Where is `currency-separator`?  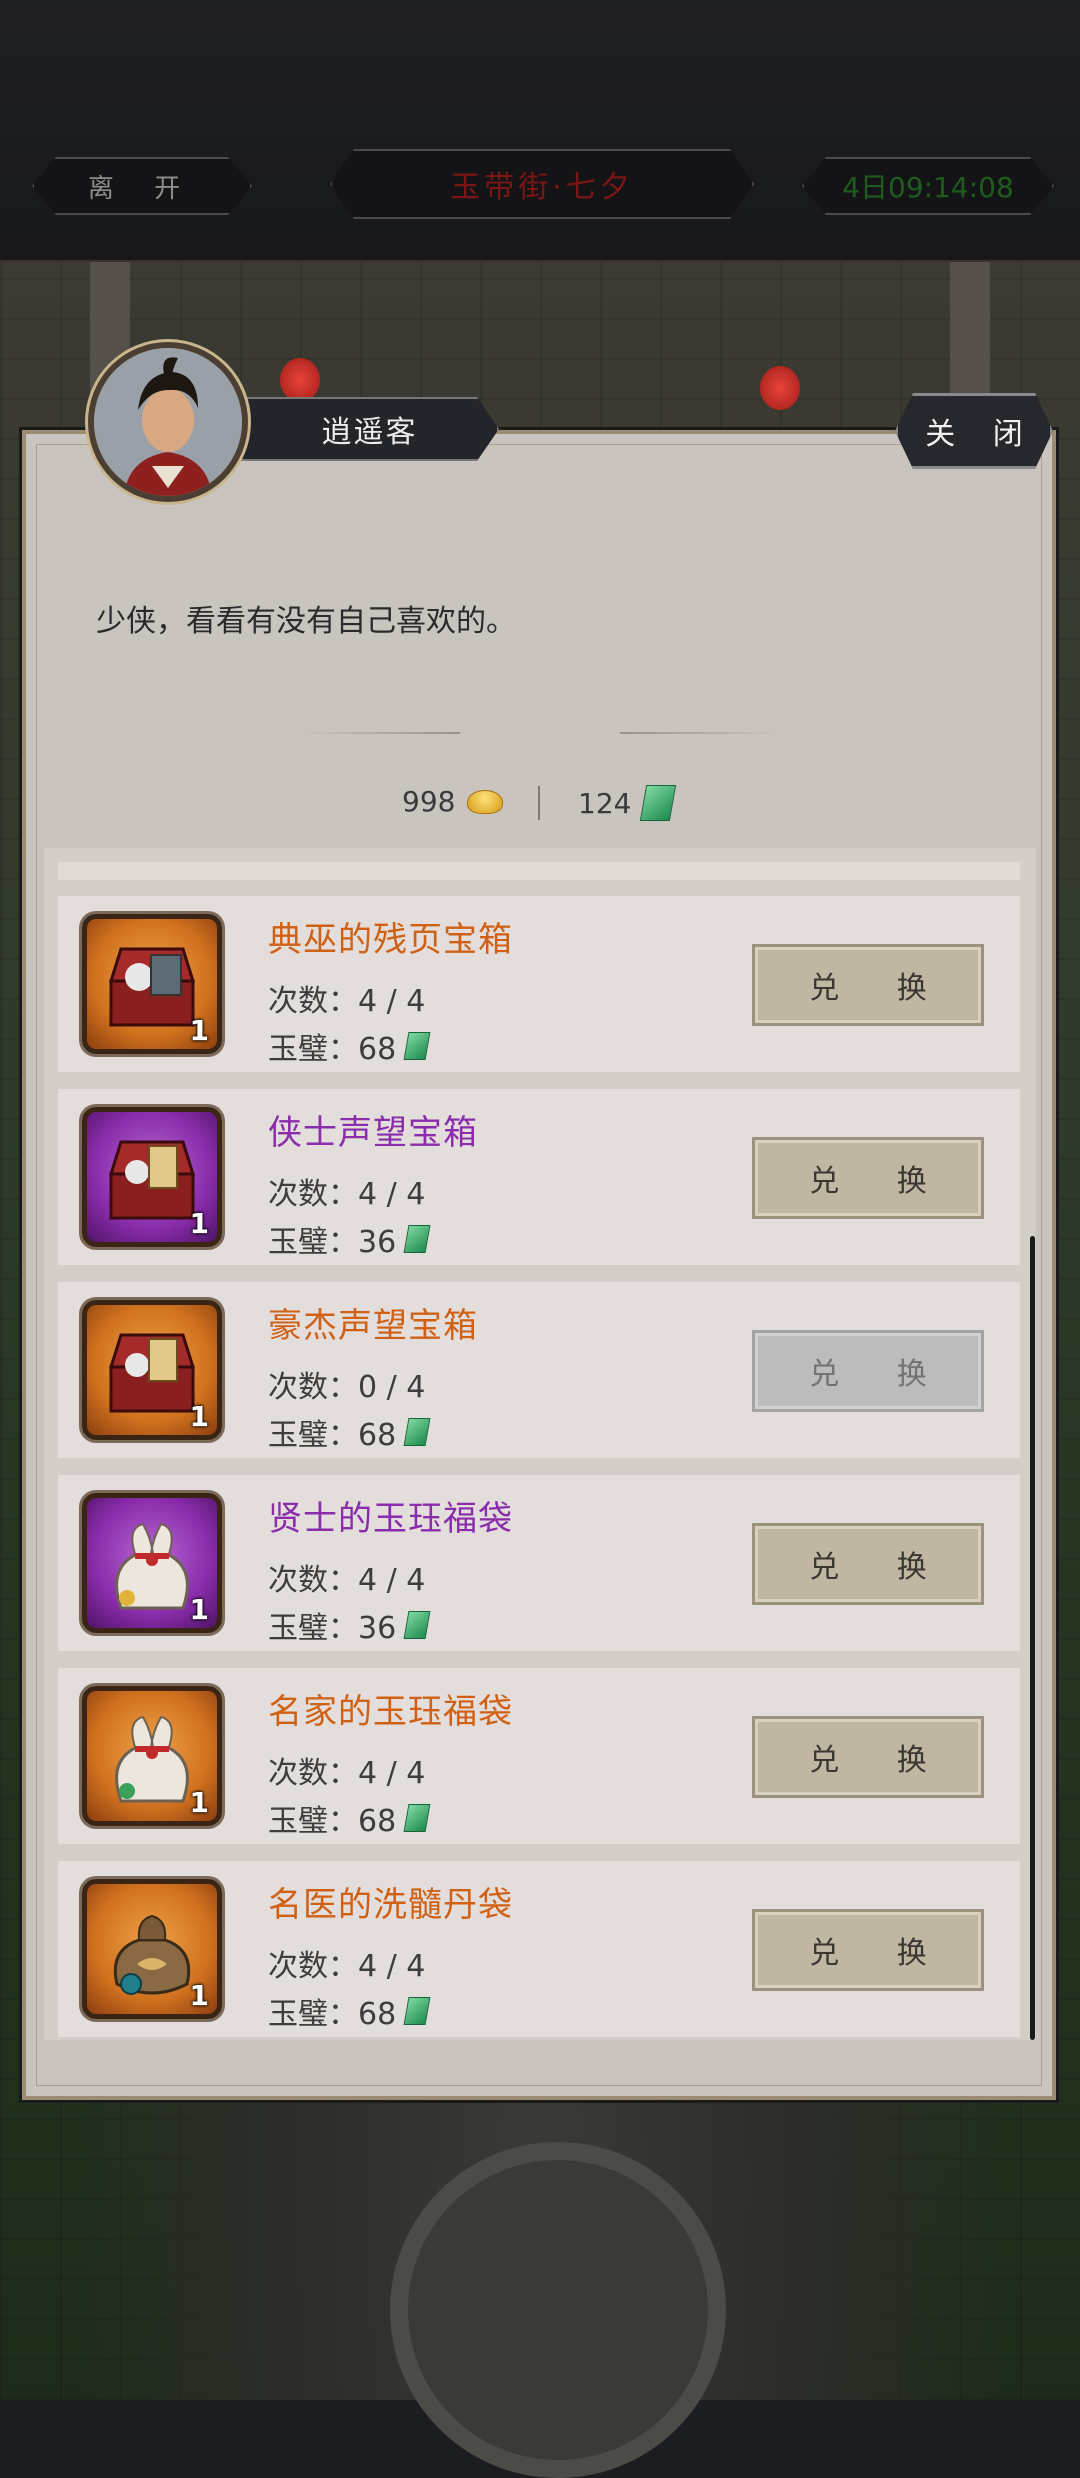 currency-separator is located at coordinates (539, 803).